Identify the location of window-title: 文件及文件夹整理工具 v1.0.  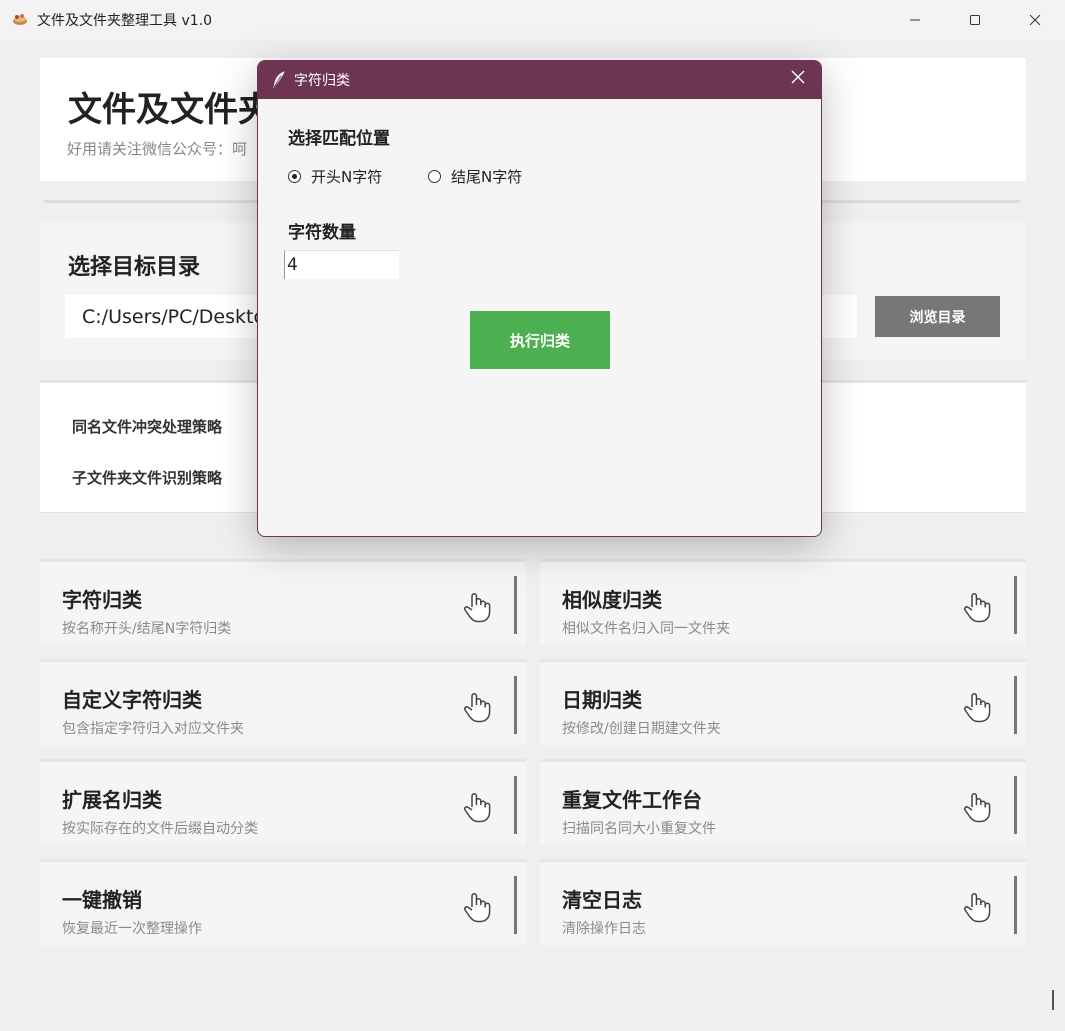
(124, 21).